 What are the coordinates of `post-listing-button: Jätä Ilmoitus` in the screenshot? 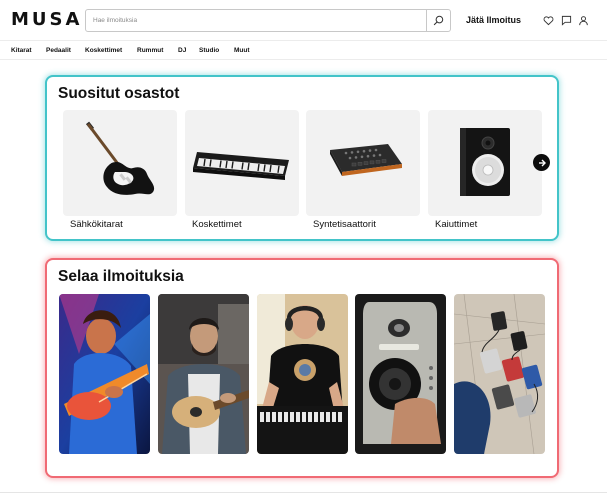 It's located at (493, 20).